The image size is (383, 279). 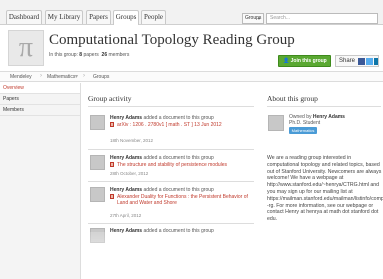 I want to click on group-logo: π, so click(x=26, y=48).